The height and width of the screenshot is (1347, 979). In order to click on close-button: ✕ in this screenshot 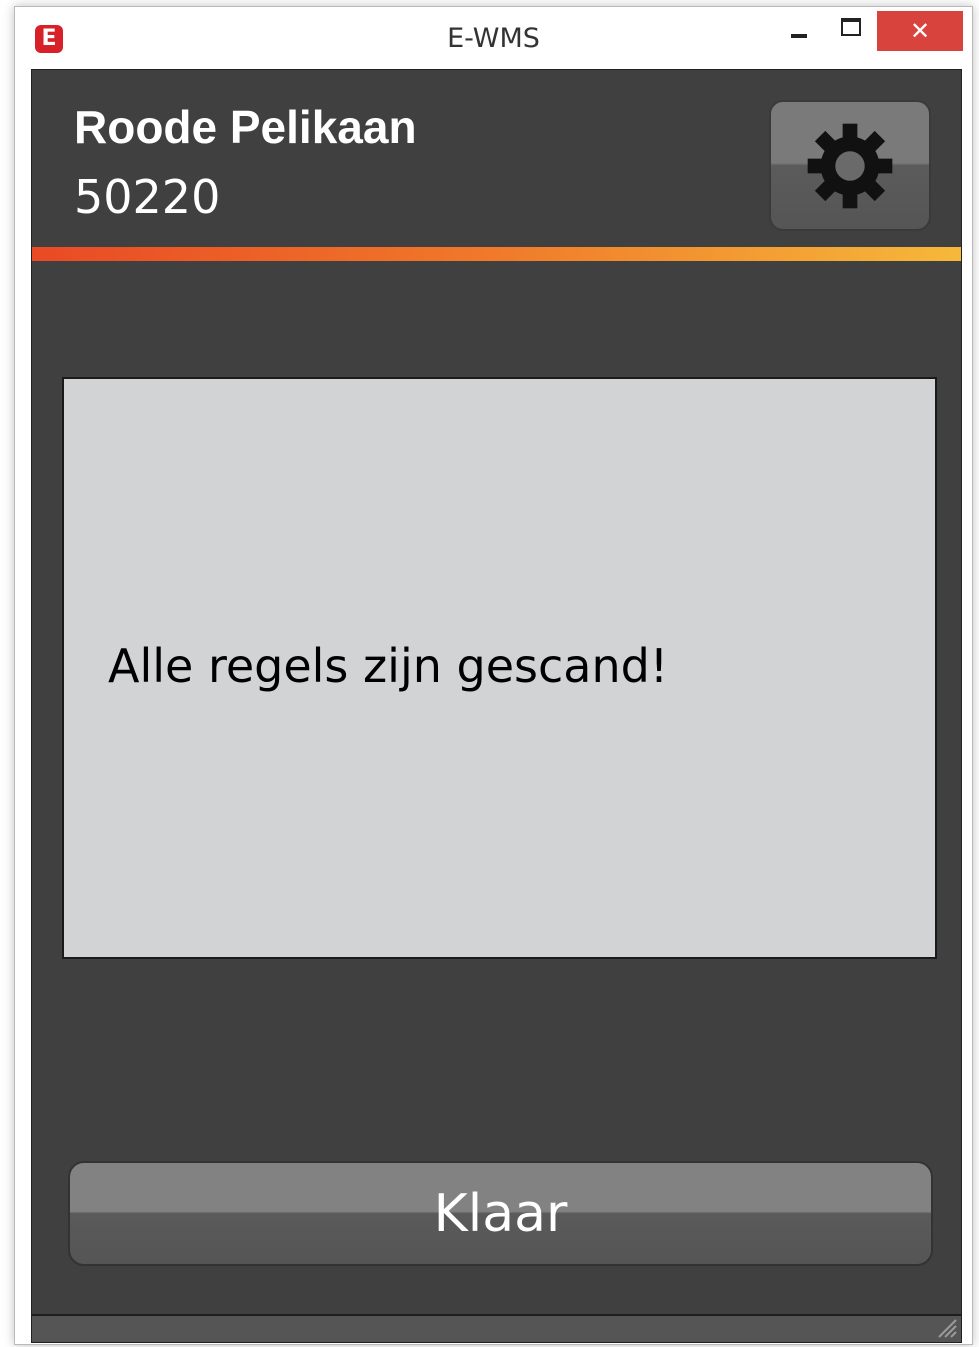, I will do `click(920, 31)`.